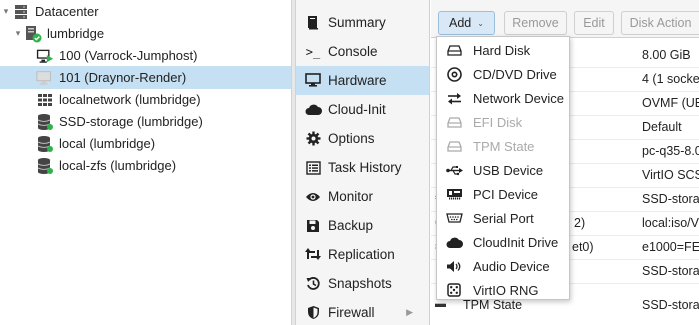 The height and width of the screenshot is (325, 699). I want to click on tree-item-local-zfs: local-zfs (lumbridge), so click(145, 165).